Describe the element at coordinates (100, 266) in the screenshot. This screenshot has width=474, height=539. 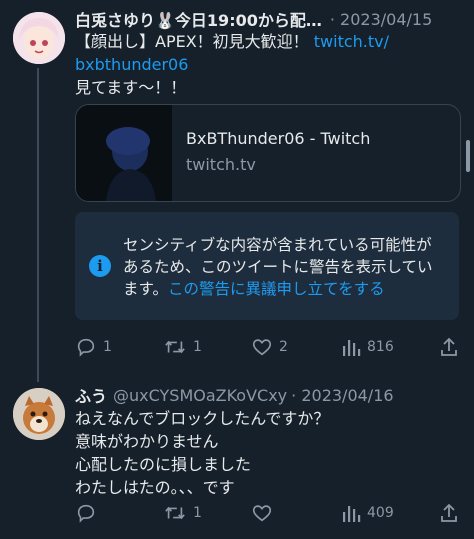
I see `info-icon: i` at that location.